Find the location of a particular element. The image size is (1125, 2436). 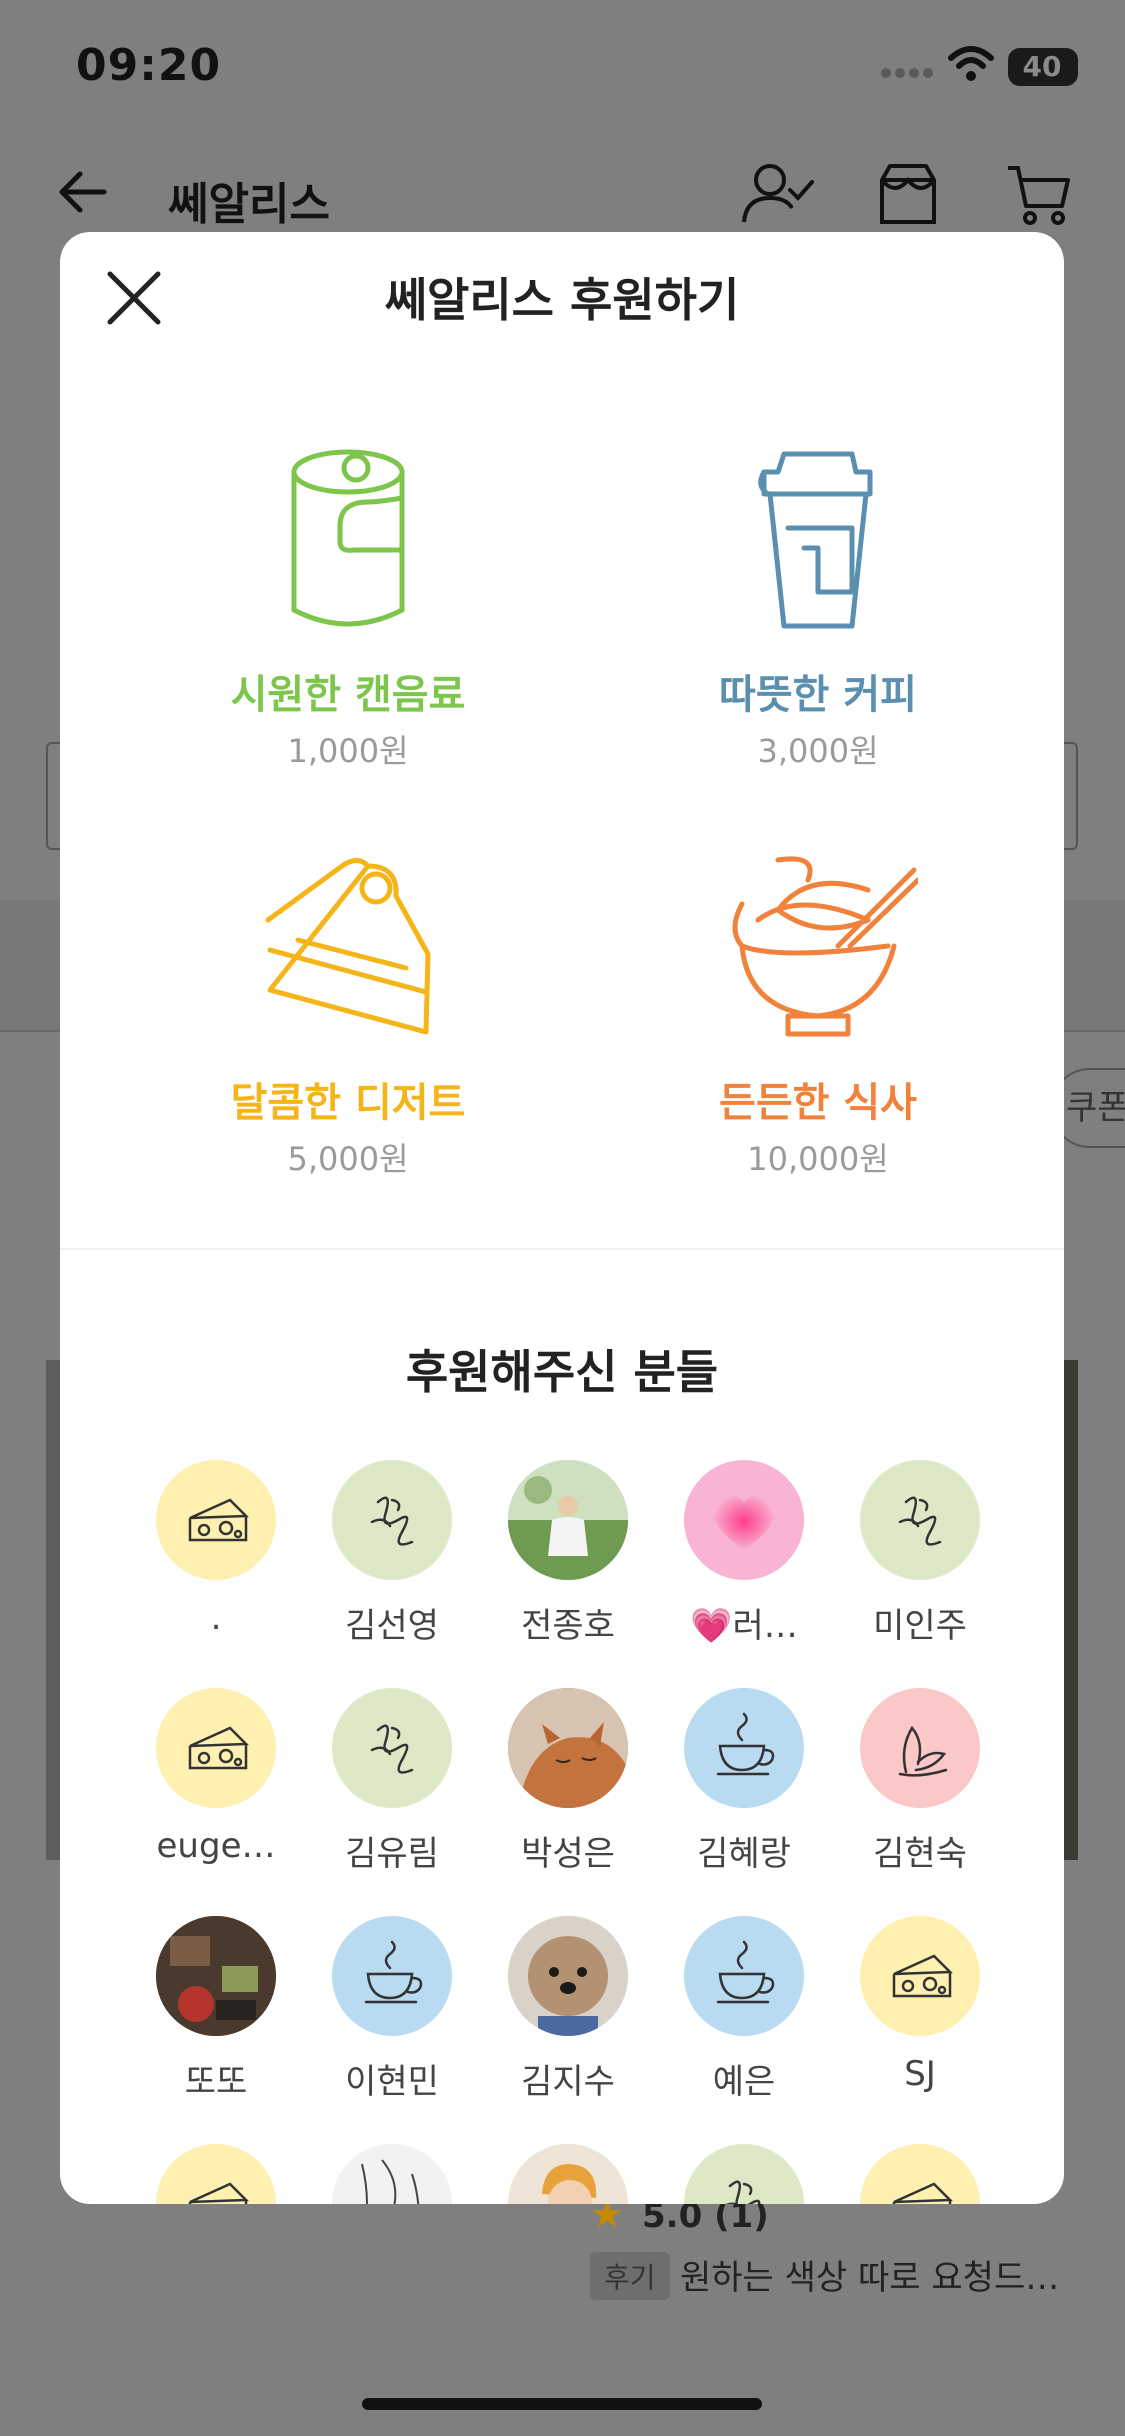

supporter-item: 김유림 is located at coordinates (392, 1788).